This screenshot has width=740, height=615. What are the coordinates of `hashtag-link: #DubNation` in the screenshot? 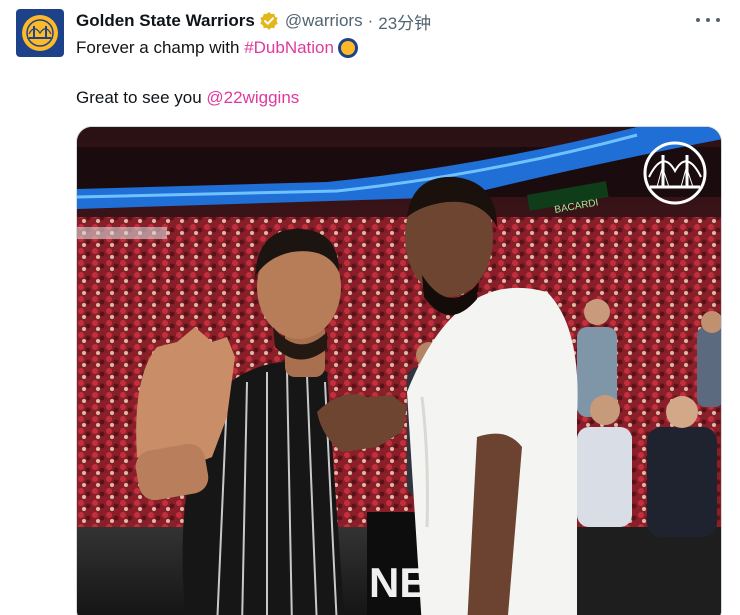 It's located at (289, 48).